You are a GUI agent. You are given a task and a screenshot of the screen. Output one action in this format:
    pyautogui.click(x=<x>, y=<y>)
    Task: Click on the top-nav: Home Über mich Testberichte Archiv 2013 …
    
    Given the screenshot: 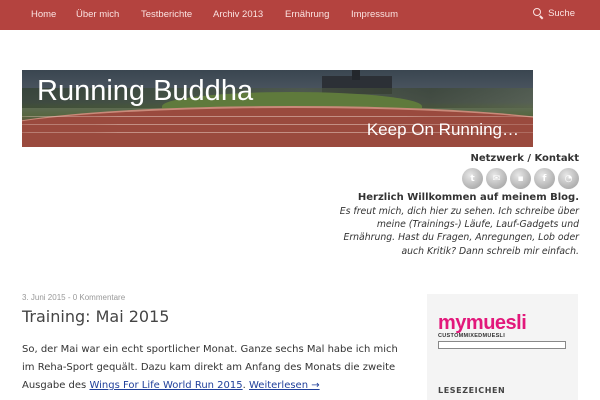 What is the action you would take?
    pyautogui.click(x=300, y=15)
    